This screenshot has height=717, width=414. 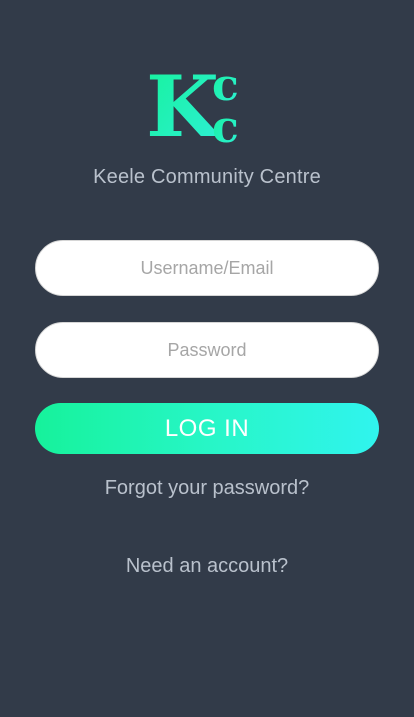 I want to click on username-input, so click(x=207, y=268).